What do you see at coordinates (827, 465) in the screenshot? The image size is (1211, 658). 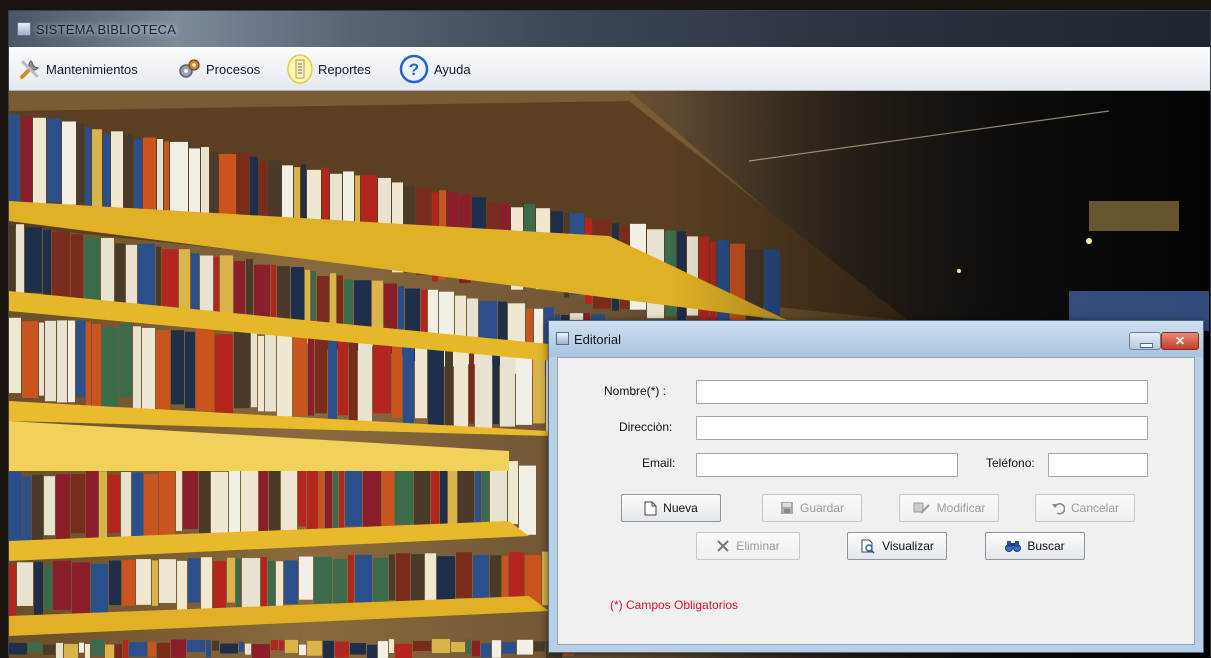 I see `email-input` at bounding box center [827, 465].